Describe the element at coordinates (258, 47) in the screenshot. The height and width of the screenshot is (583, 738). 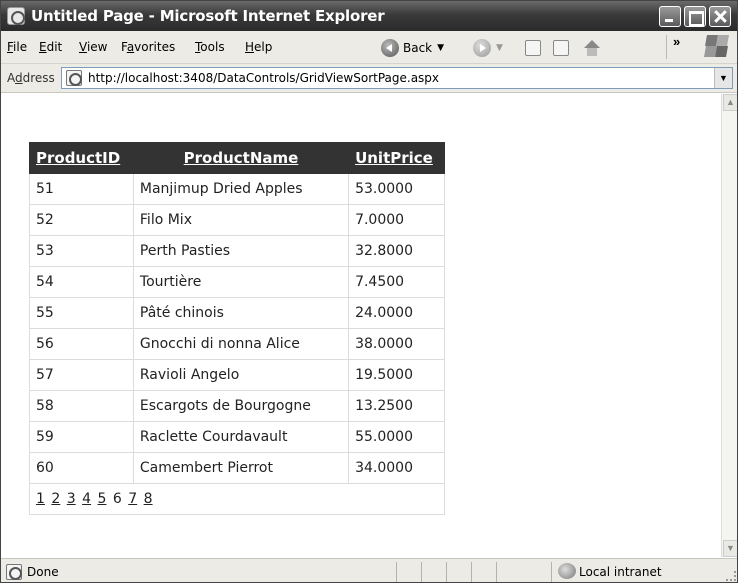
I see `menu-help: Help` at that location.